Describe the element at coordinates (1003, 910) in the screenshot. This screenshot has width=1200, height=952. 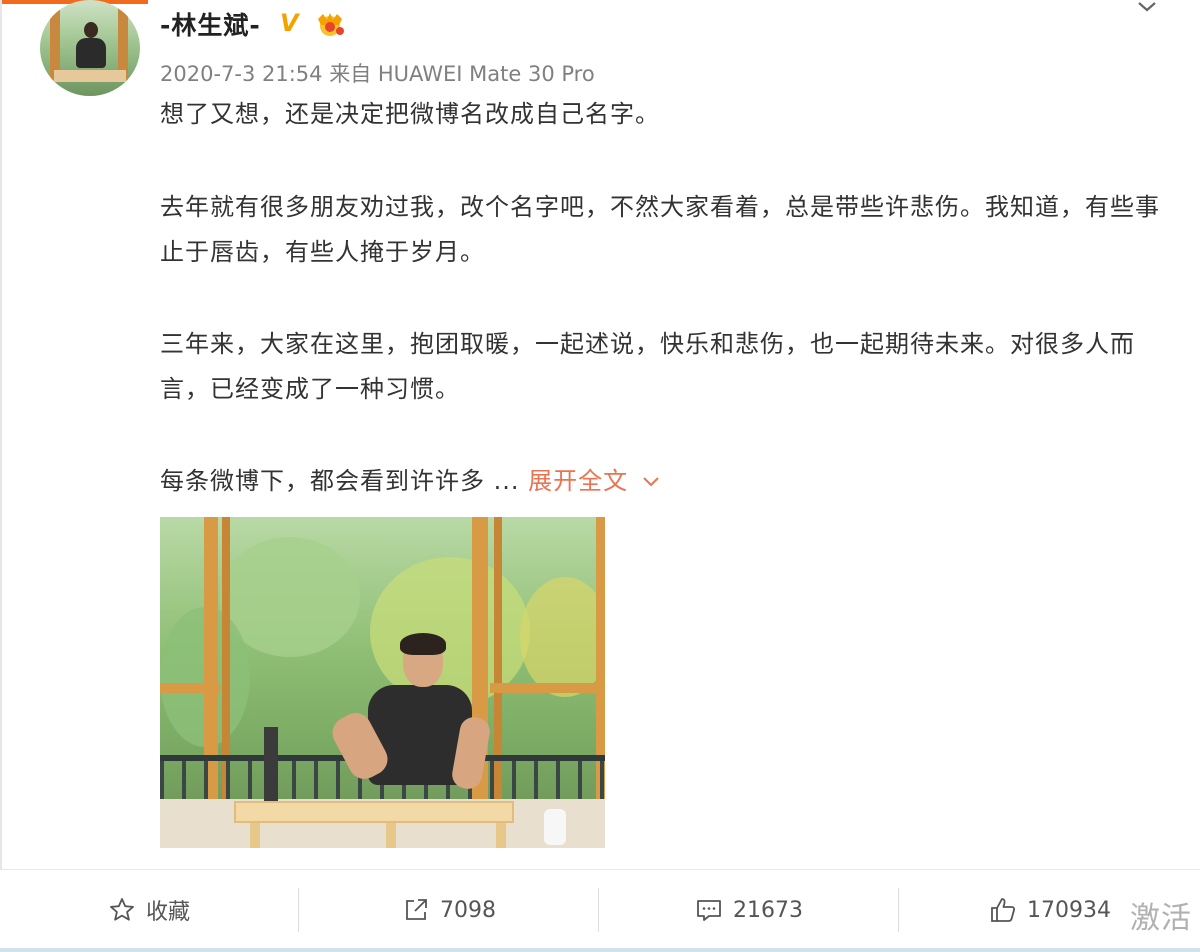
I see `thumbs-up-icon` at that location.